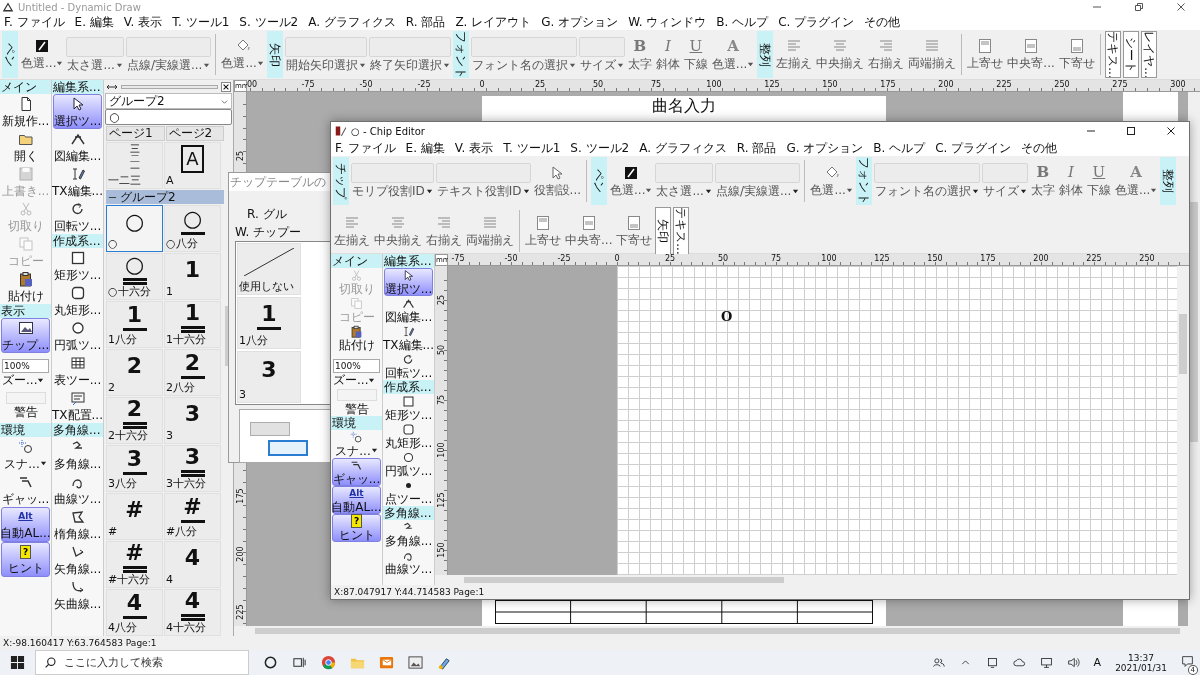 The height and width of the screenshot is (675, 1200). What do you see at coordinates (25, 412) in the screenshot?
I see `warning-label: 警告` at bounding box center [25, 412].